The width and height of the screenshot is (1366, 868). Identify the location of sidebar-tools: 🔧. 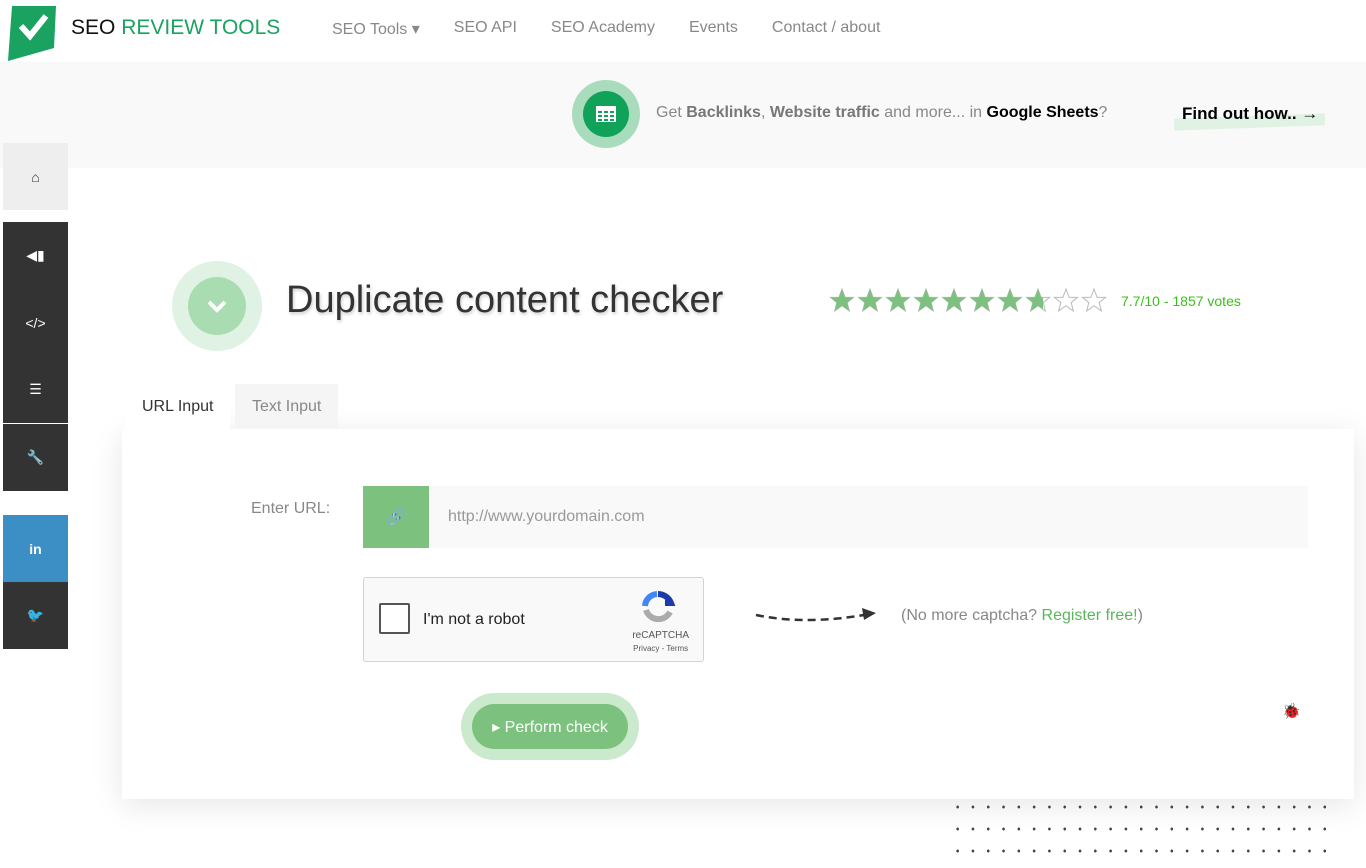
(35, 457).